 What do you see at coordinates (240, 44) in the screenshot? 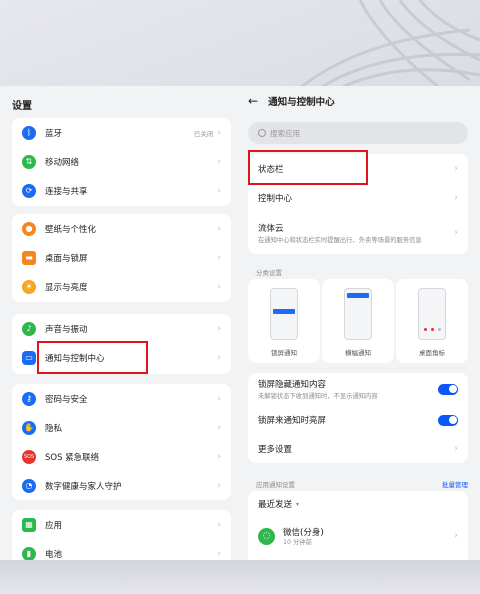
I see `background-top` at bounding box center [240, 44].